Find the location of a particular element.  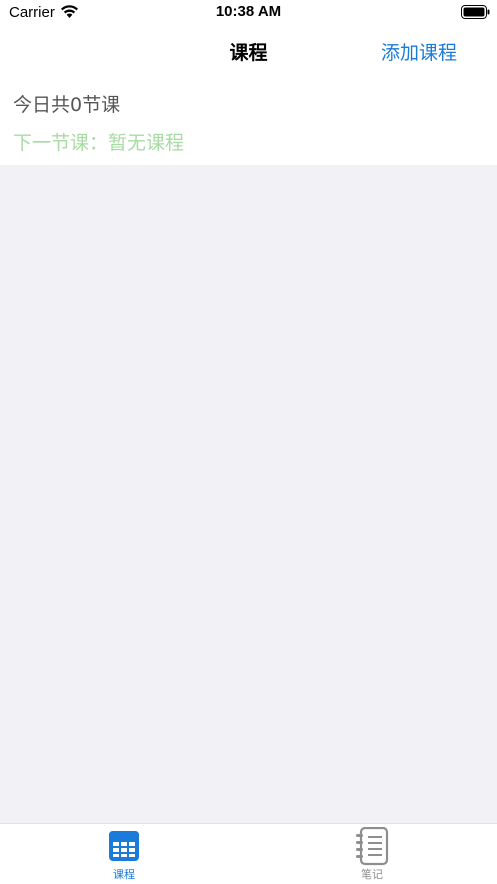

tab-courses-label: 课程 is located at coordinates (124, 874).